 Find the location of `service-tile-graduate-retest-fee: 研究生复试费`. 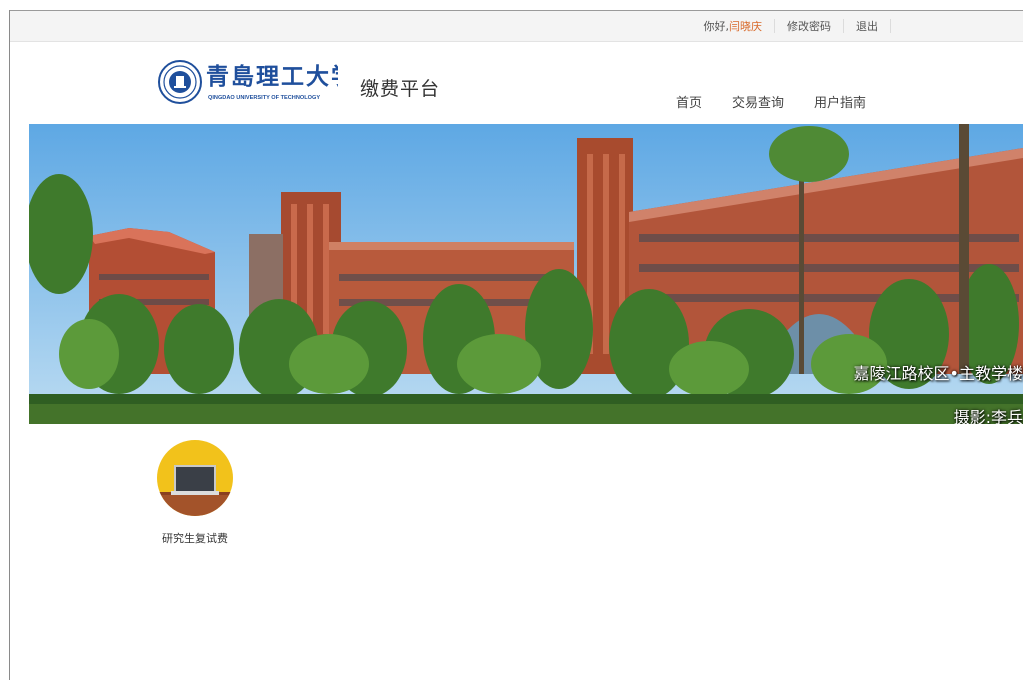

service-tile-graduate-retest-fee: 研究生复试费 is located at coordinates (195, 493).